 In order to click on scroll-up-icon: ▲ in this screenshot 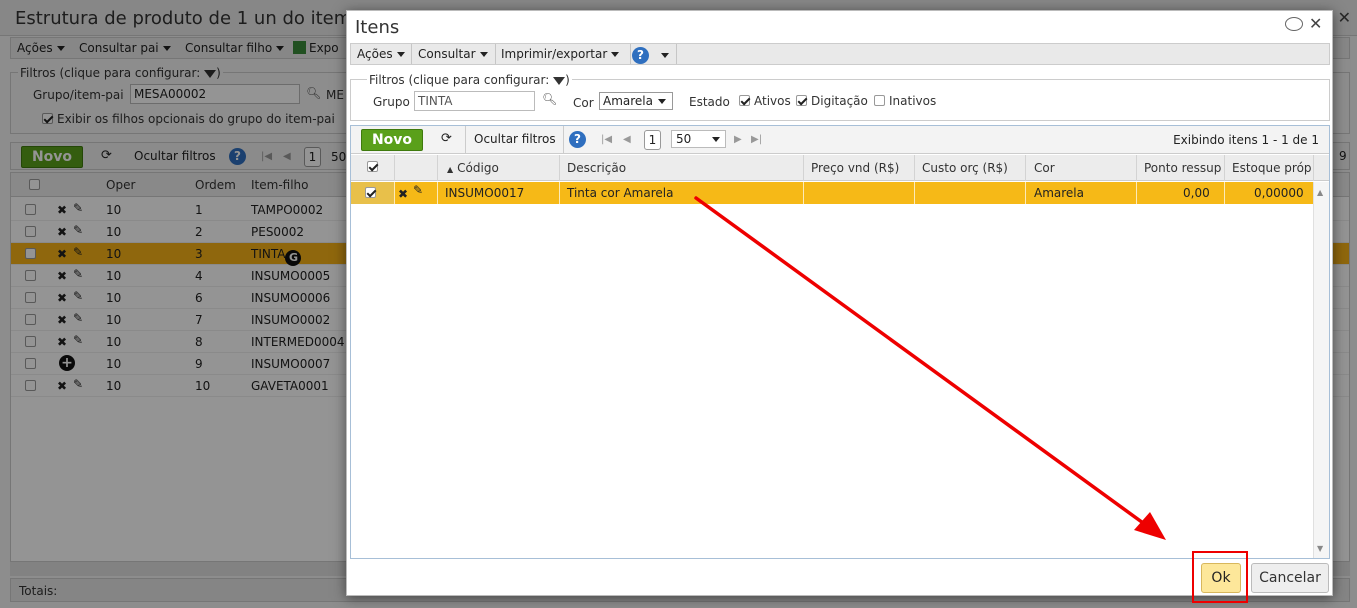, I will do `click(1320, 192)`.